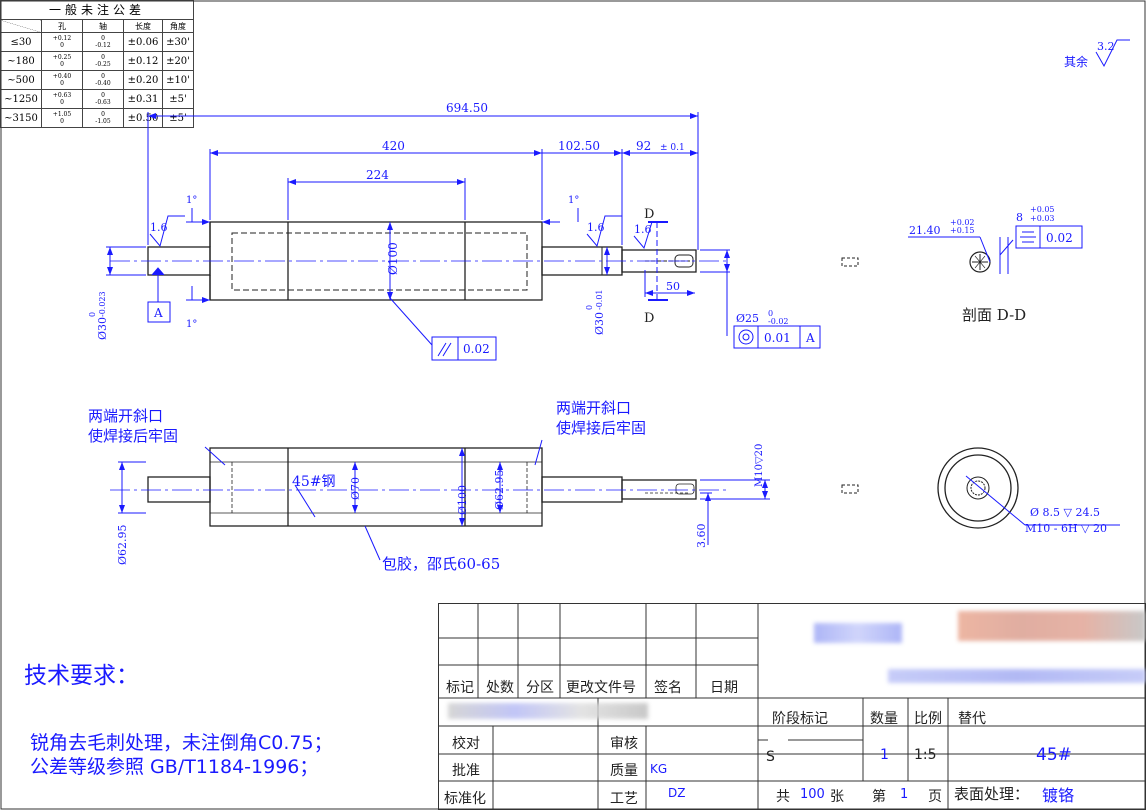 This screenshot has height=810, width=1146. Describe the element at coordinates (133, 436) in the screenshot. I see `note-left-2: 使焊接后牢固` at that location.